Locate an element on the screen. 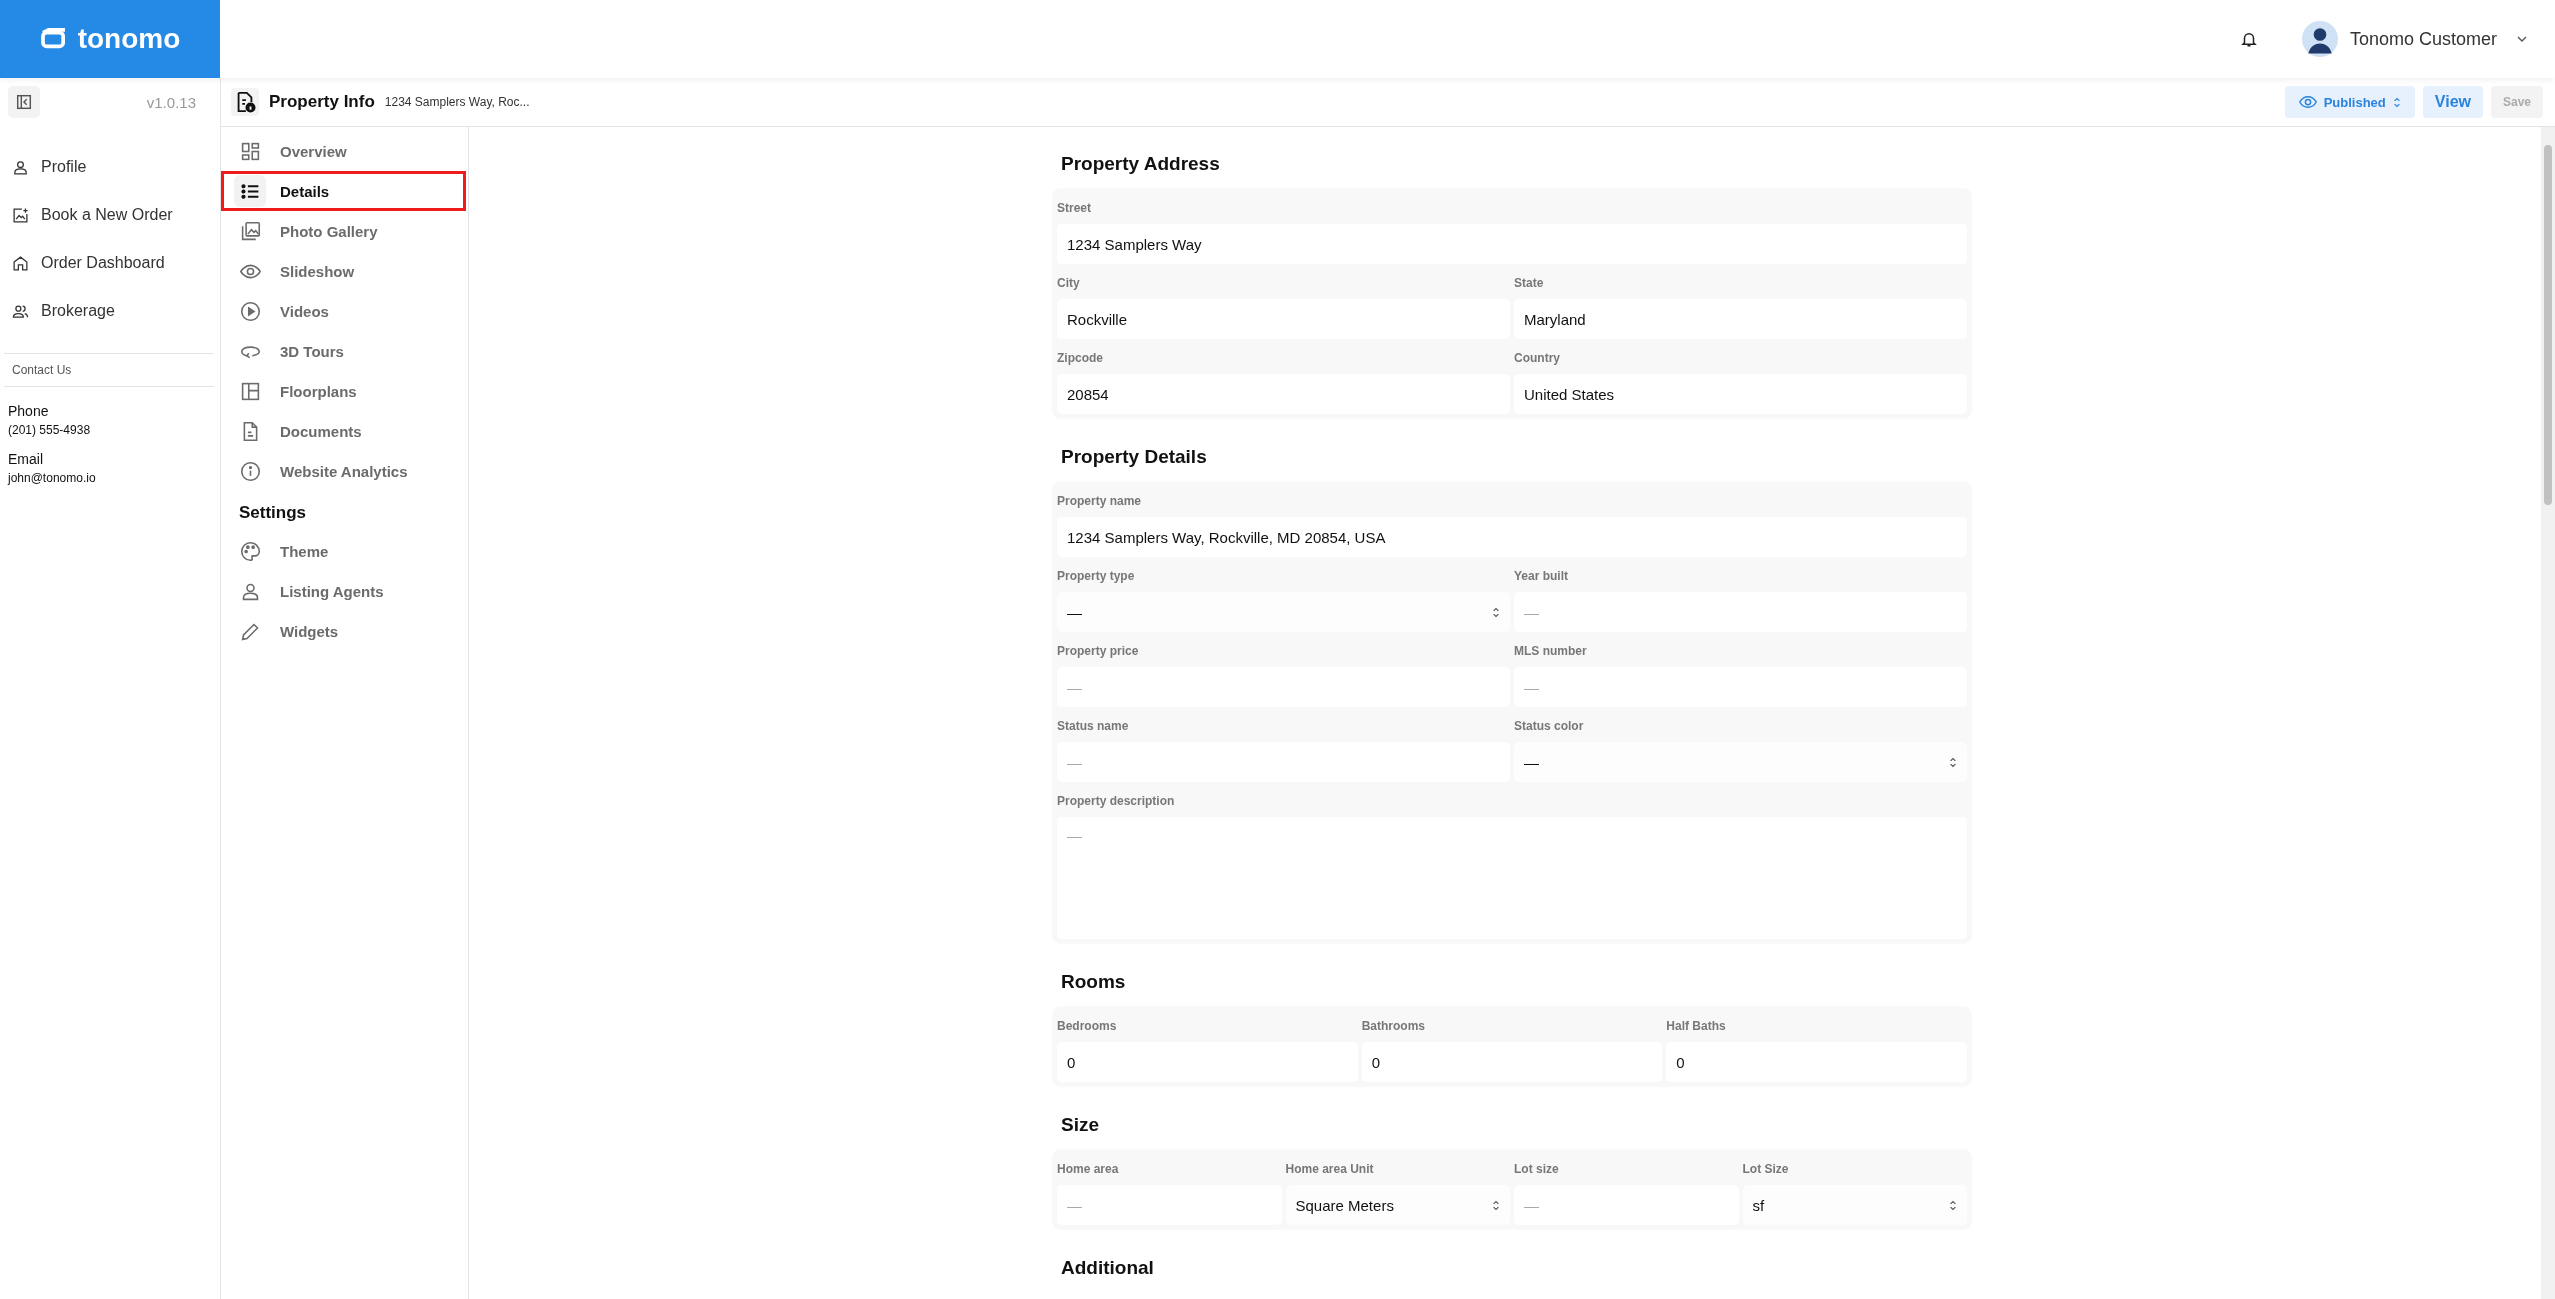 This screenshot has height=1299, width=2555. info-icon is located at coordinates (250, 471).